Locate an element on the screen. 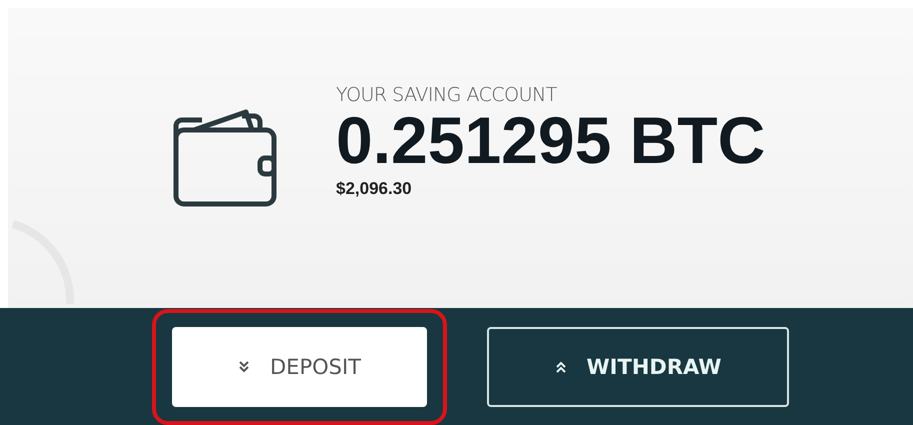  balance-amount: 0.251295 BTC is located at coordinates (551, 141).